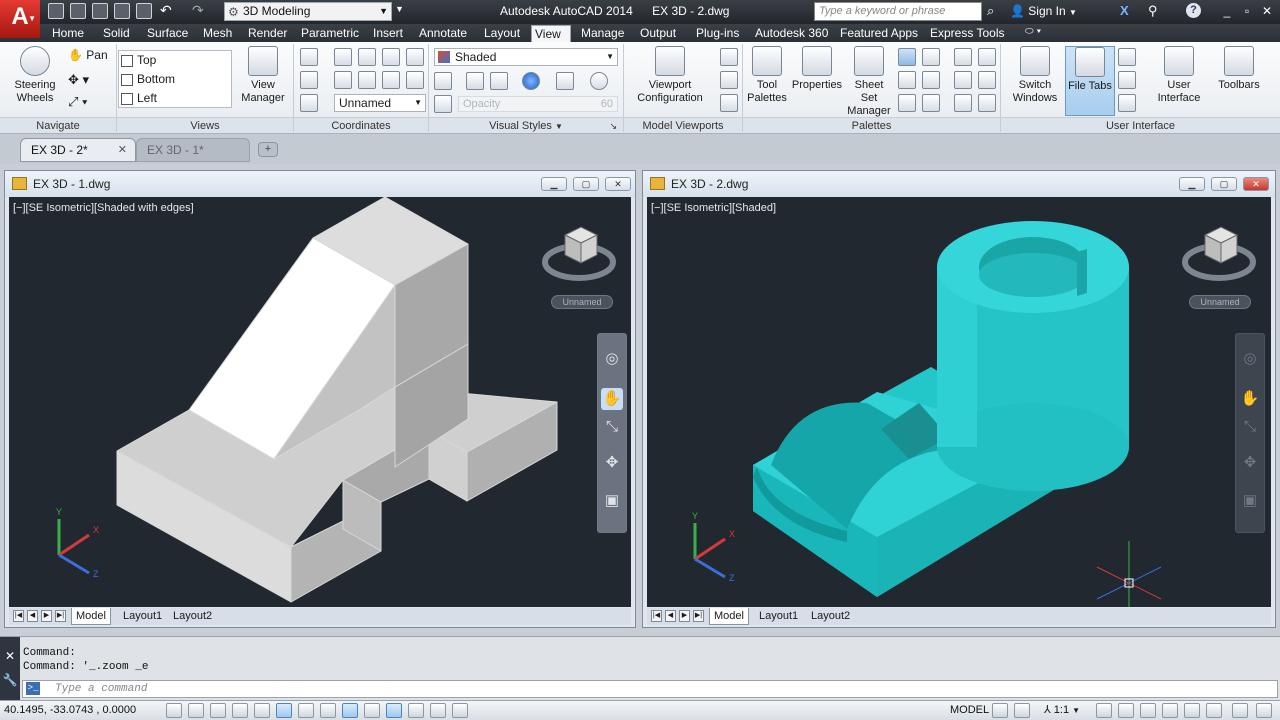 The width and height of the screenshot is (1280, 720). I want to click on workspace-switching-icon, so click(1148, 710).